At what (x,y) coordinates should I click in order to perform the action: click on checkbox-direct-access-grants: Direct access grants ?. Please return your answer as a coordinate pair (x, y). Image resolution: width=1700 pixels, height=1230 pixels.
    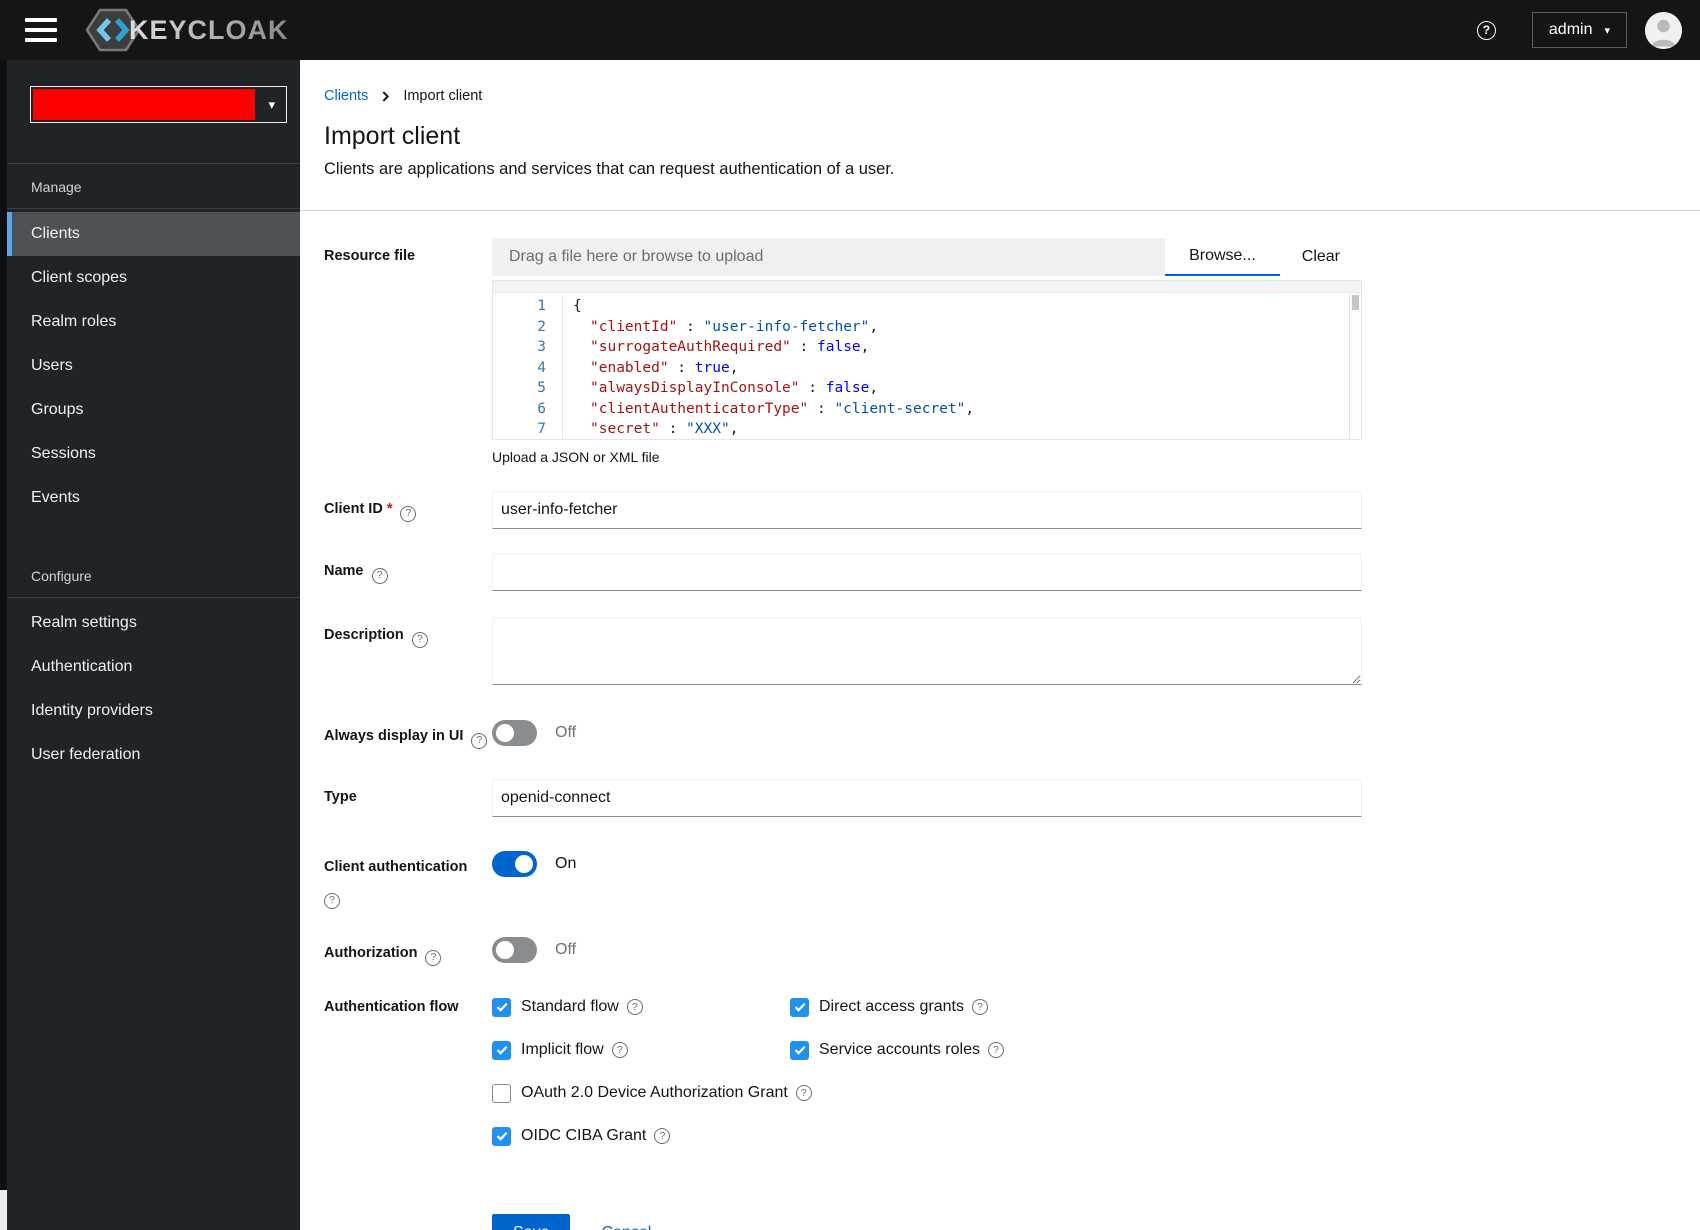
    Looking at the image, I should click on (1076, 1007).